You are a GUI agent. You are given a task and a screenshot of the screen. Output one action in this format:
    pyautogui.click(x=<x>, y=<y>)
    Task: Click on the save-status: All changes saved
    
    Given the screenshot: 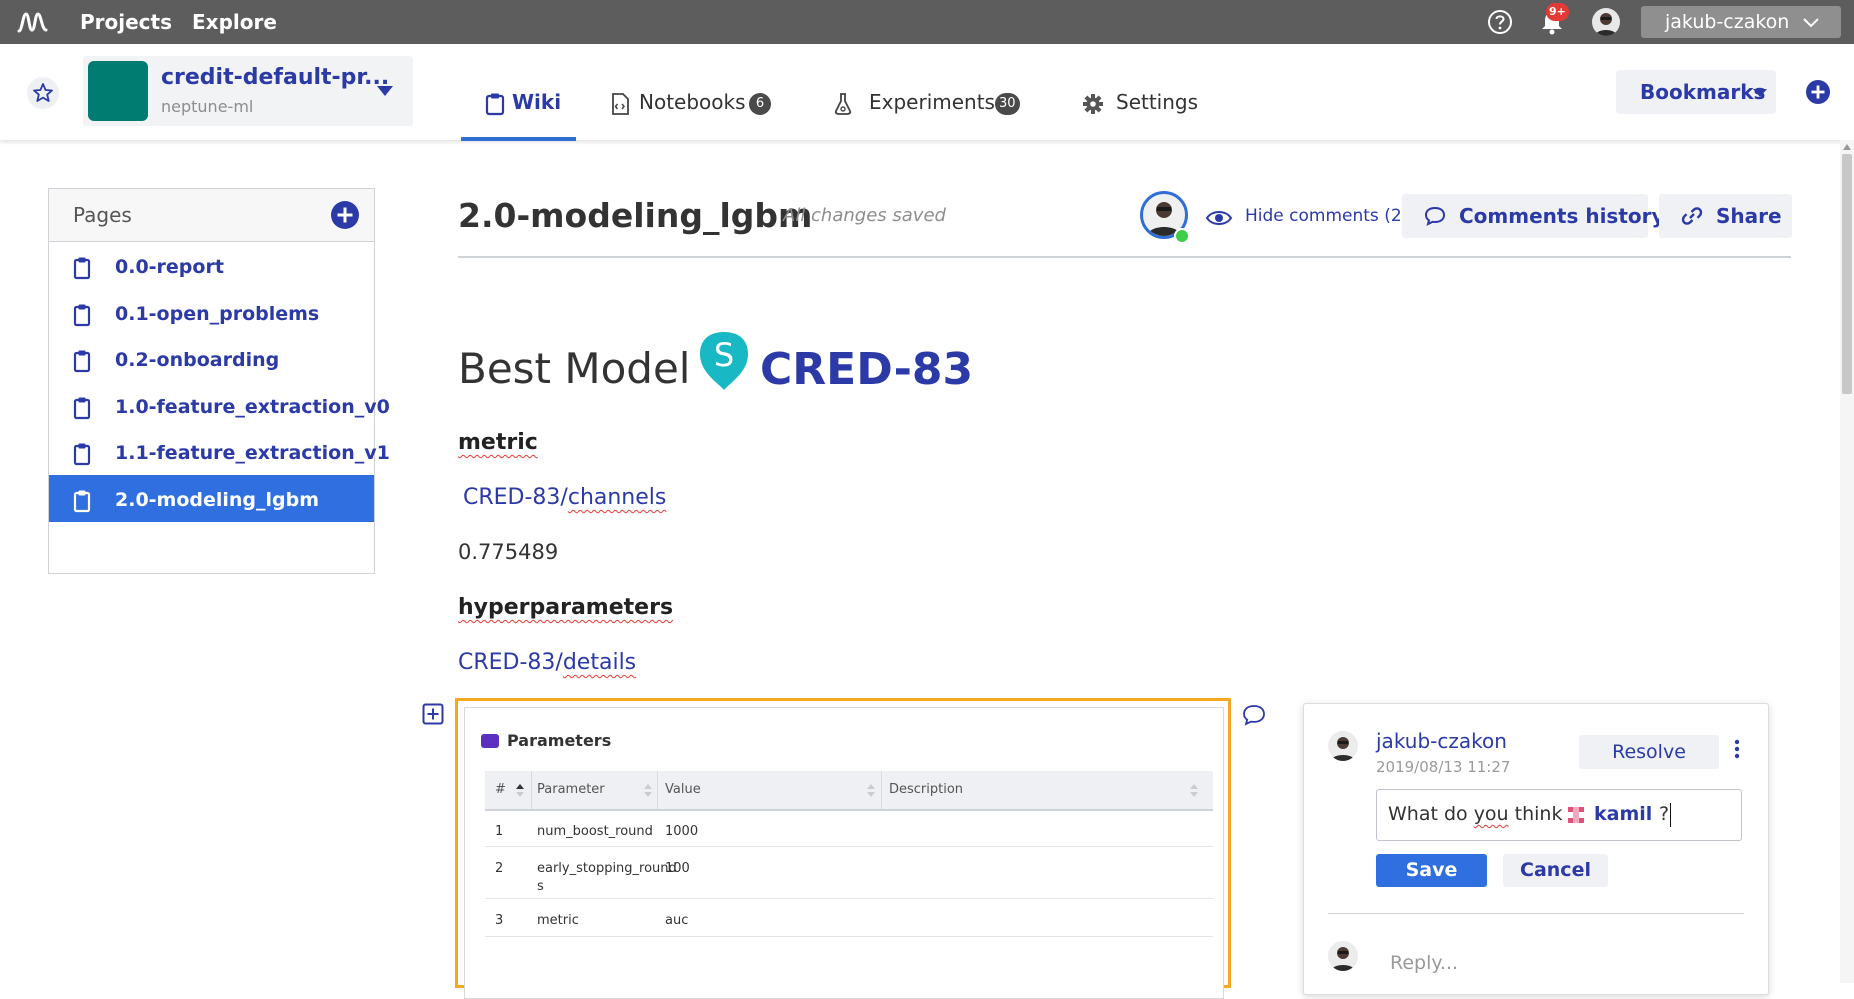 What is the action you would take?
    pyautogui.click(x=864, y=215)
    